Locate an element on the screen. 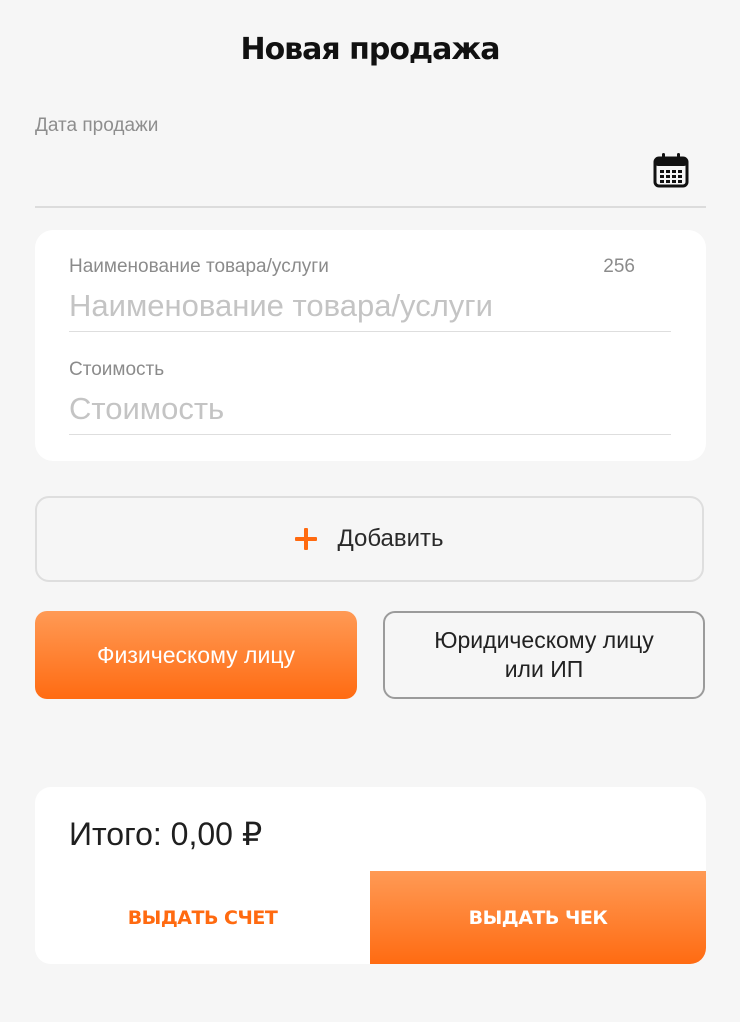  add-item-label: Добавить is located at coordinates (390, 538).